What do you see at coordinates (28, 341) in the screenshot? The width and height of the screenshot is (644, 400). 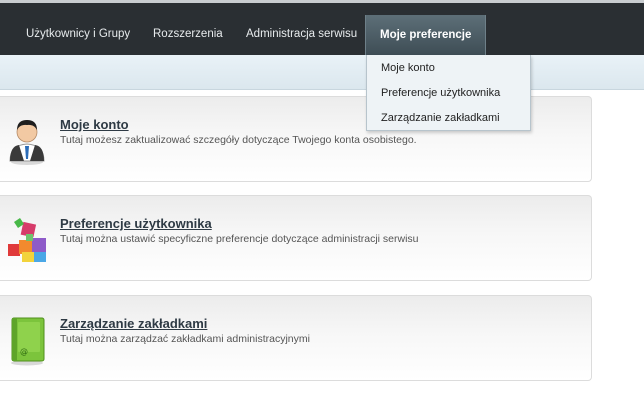 I see `green-book-icon: @` at bounding box center [28, 341].